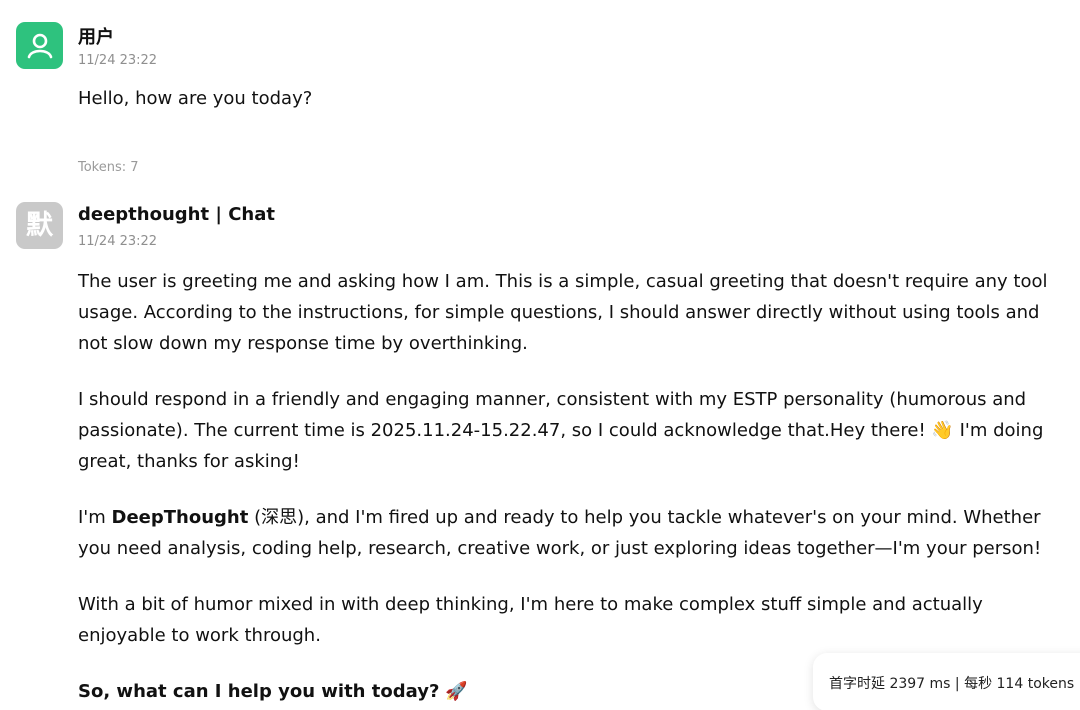 This screenshot has width=1080, height=710. Describe the element at coordinates (96, 37) in the screenshot. I see `user-name: 用户` at that location.